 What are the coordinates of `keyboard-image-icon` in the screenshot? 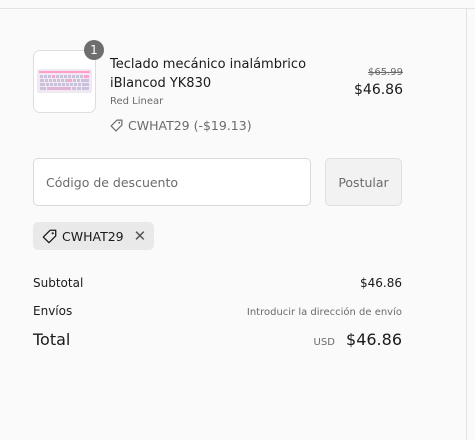 It's located at (64, 81).